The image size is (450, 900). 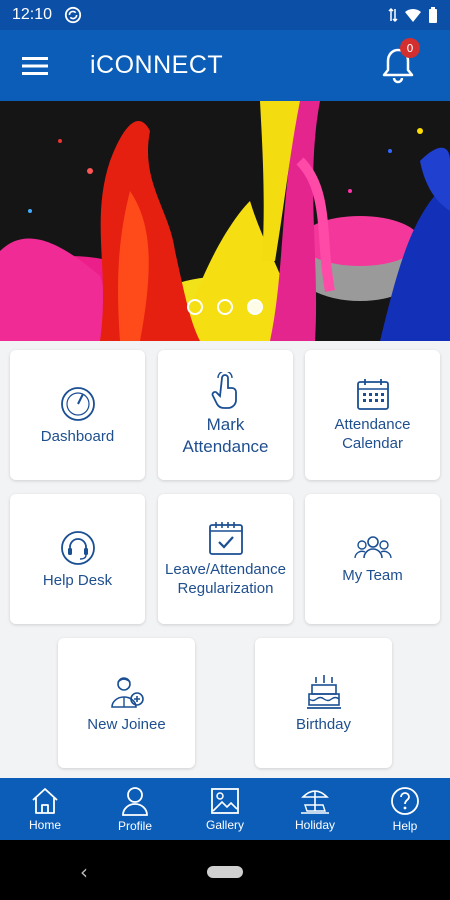 What do you see at coordinates (84, 872) in the screenshot?
I see `system-back-icon: ‹` at bounding box center [84, 872].